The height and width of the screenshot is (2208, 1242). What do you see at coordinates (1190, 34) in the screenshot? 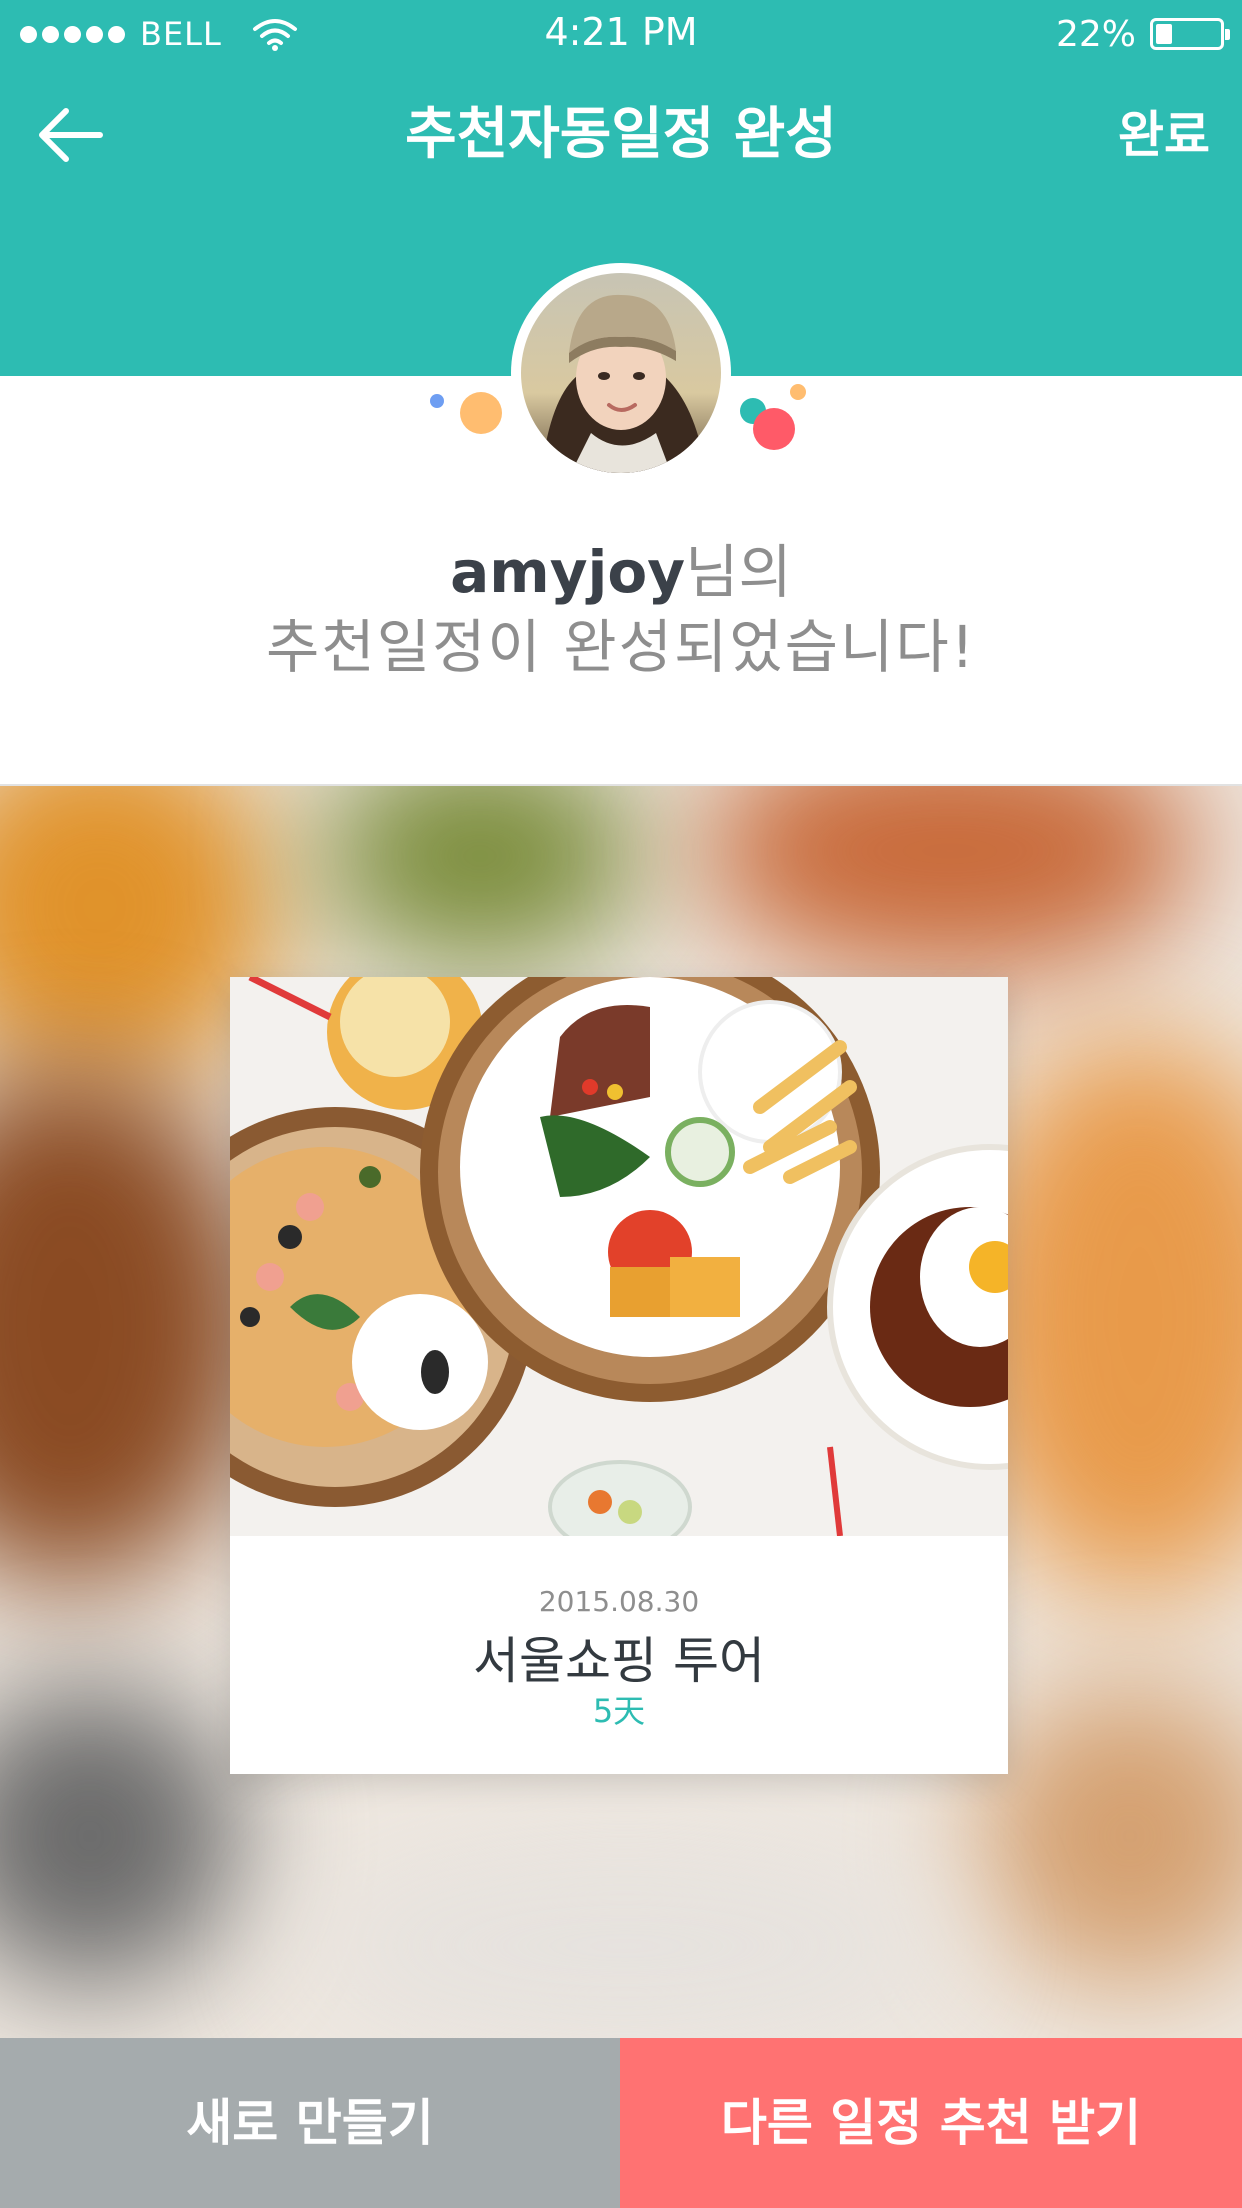
I see `battery-icon` at bounding box center [1190, 34].